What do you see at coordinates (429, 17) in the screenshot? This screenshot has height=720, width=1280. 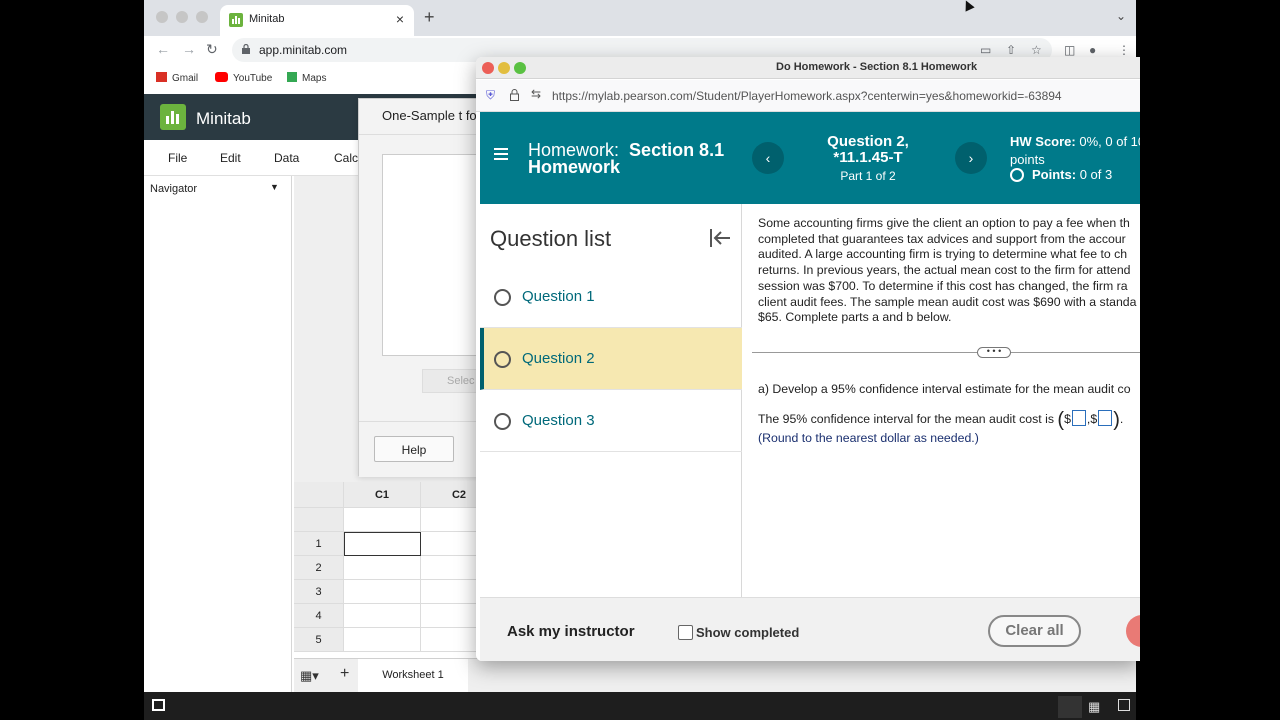 I see `new-tab-button: +` at bounding box center [429, 17].